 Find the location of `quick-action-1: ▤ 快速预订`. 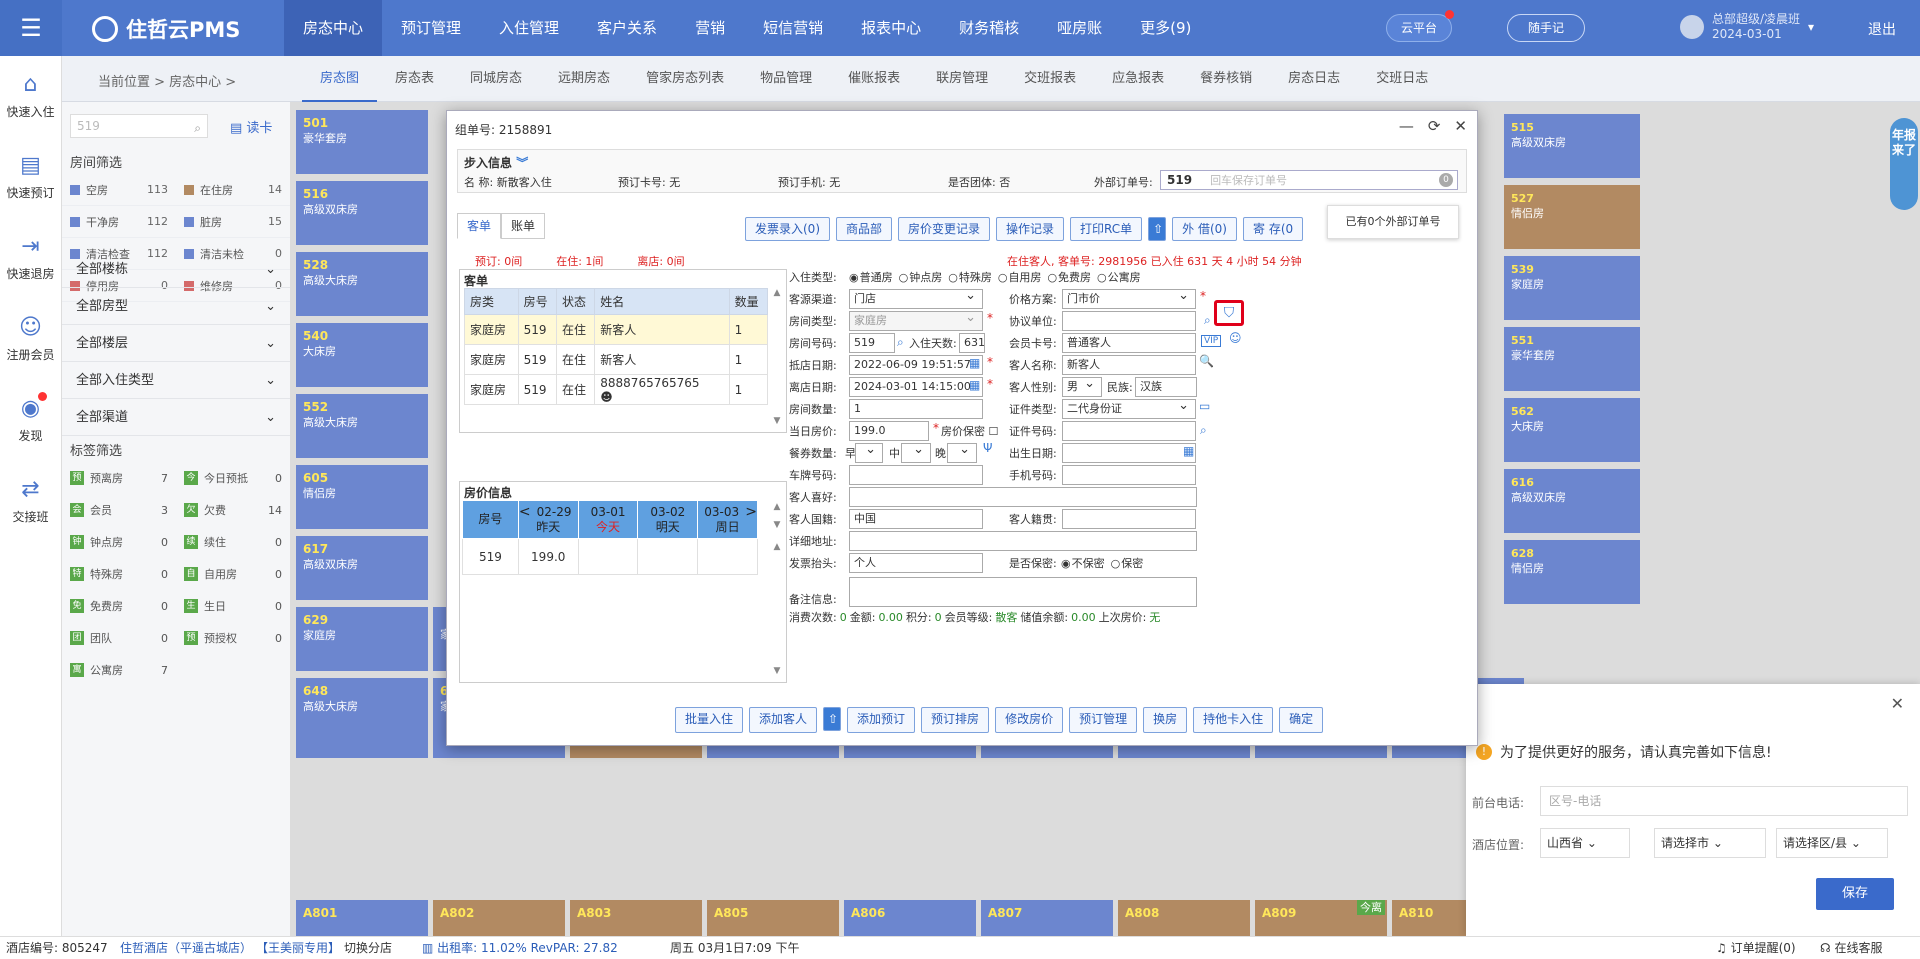

quick-action-1: ▤ 快速预订 is located at coordinates (30, 177).